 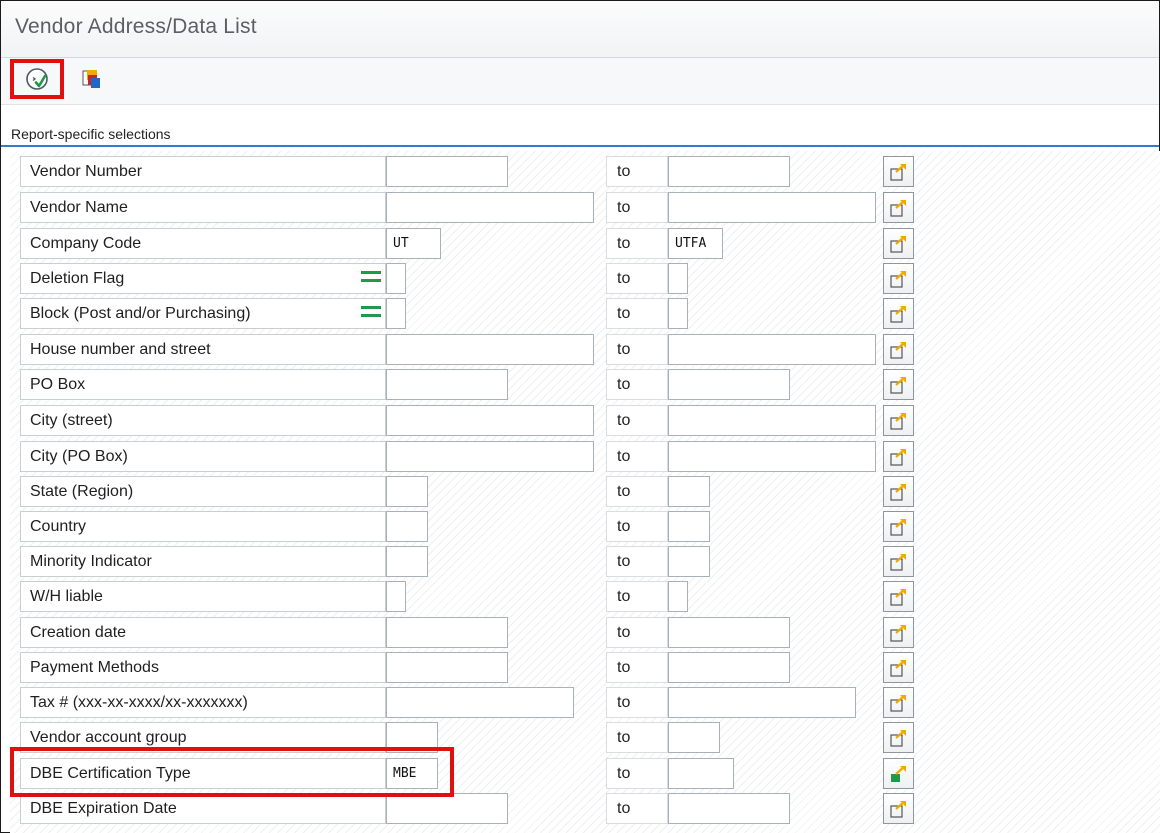 What do you see at coordinates (585, 562) in the screenshot?
I see `selection-row: Minority Indicator to` at bounding box center [585, 562].